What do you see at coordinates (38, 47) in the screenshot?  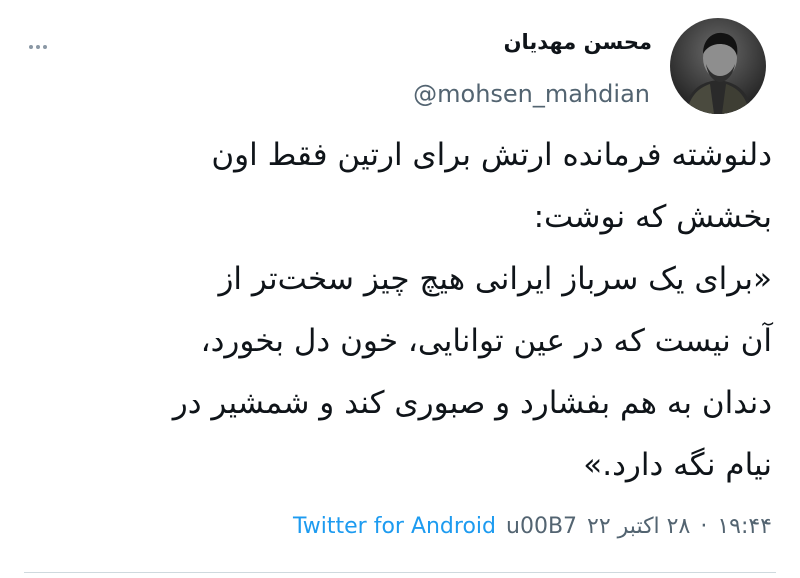 I see `more-options-button` at bounding box center [38, 47].